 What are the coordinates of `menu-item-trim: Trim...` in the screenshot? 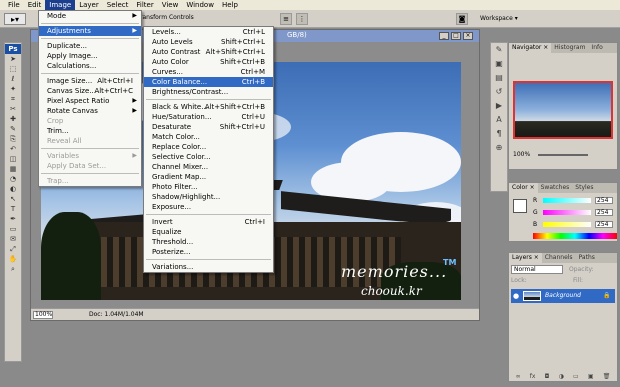 It's located at (90, 131).